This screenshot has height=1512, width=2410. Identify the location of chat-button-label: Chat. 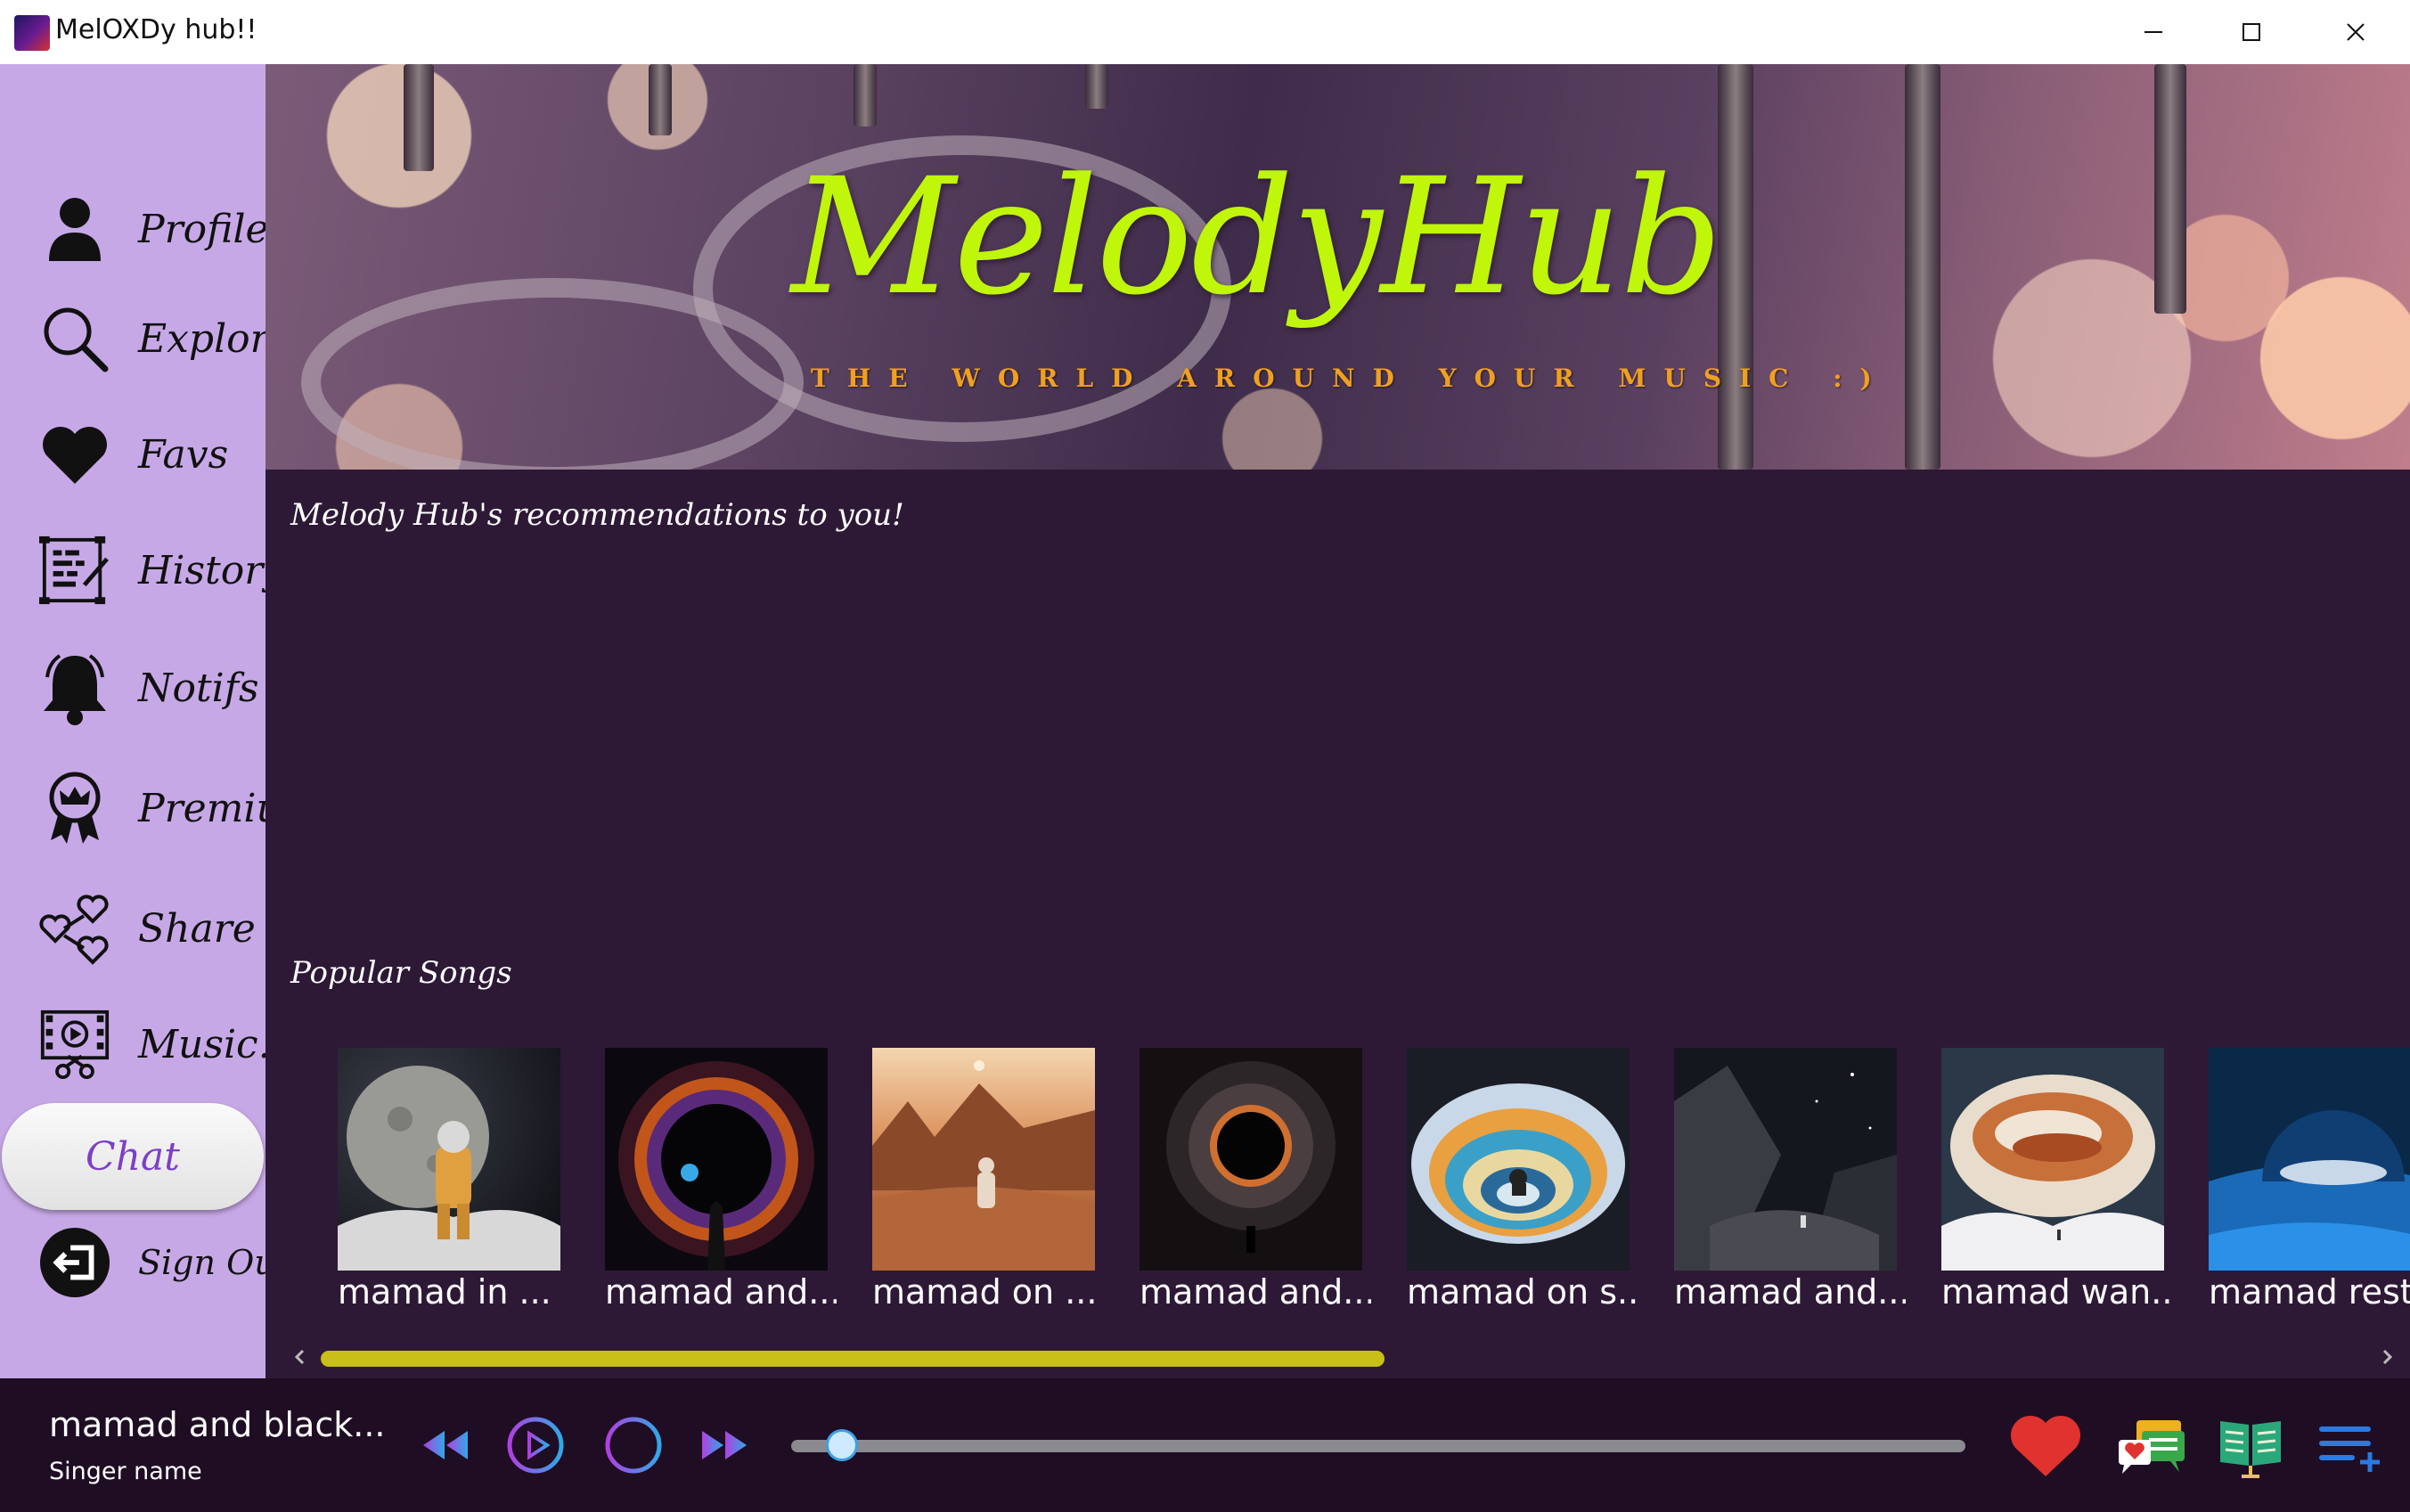
(133, 1157).